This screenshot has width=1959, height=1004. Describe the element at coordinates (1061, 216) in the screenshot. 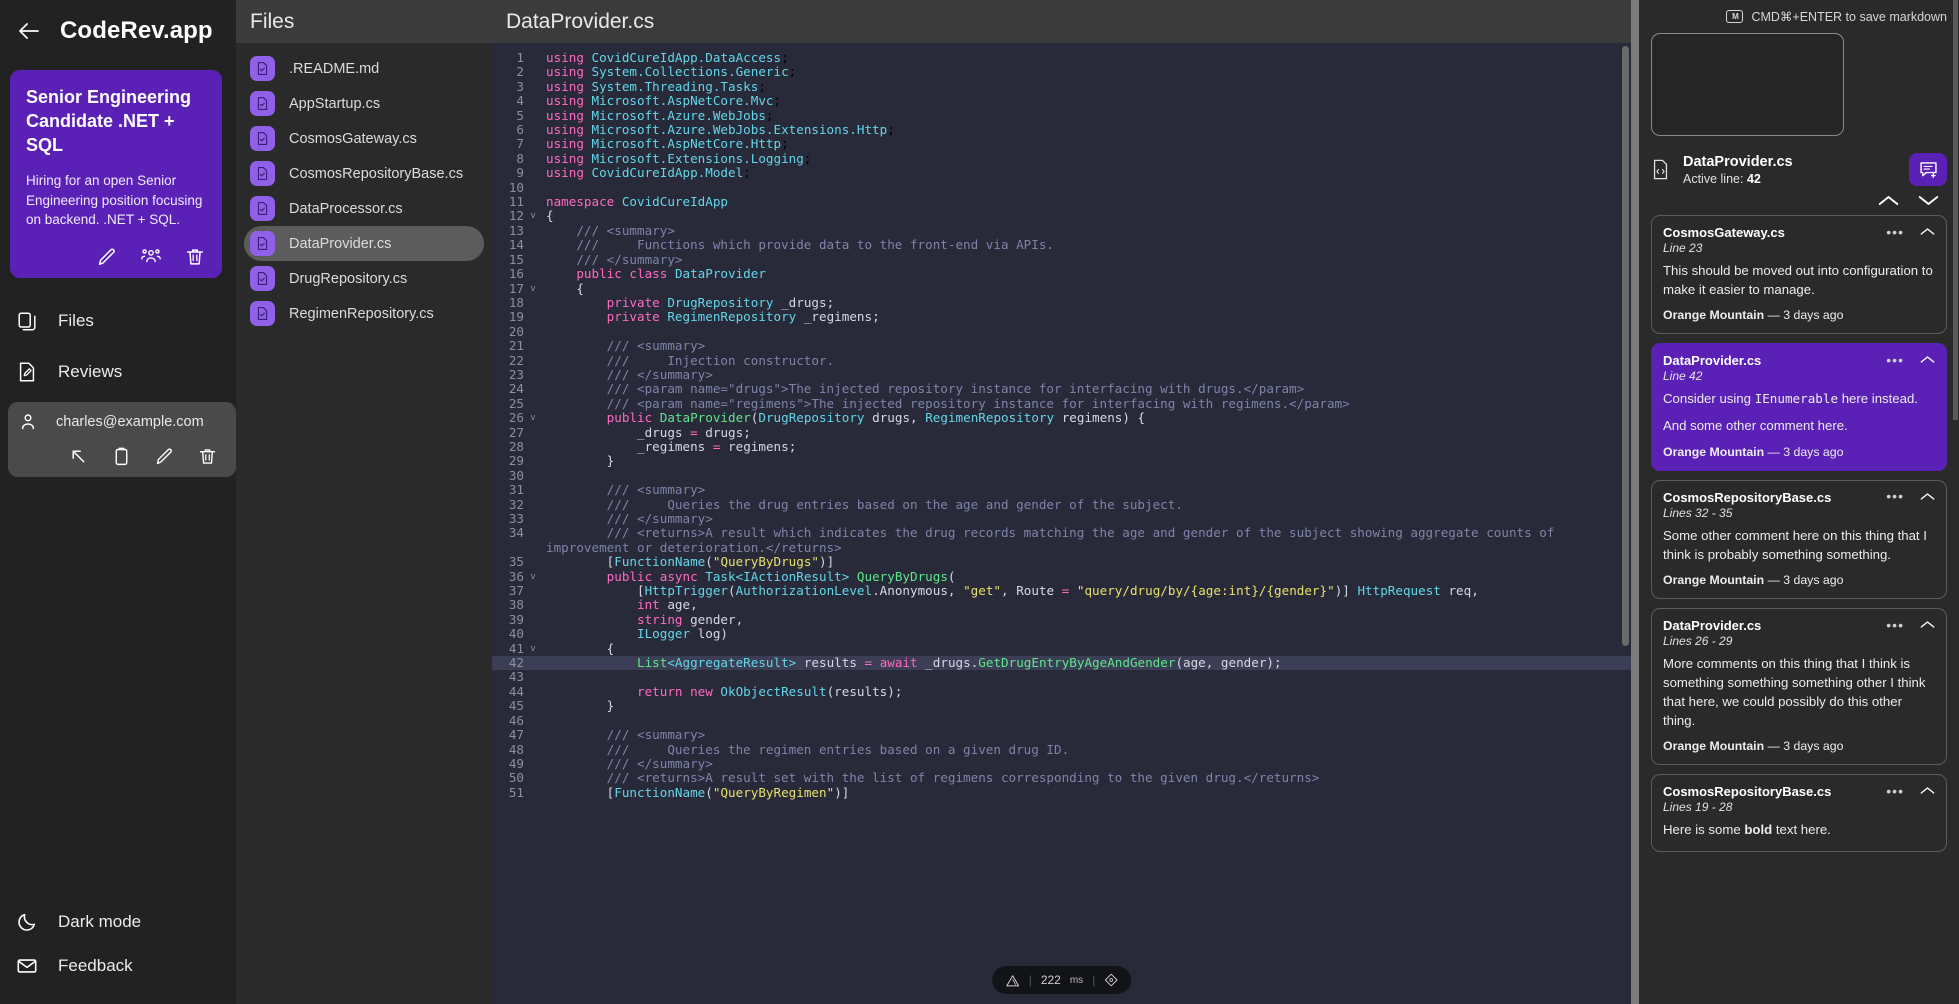

I see `code-line: 12 v {` at that location.